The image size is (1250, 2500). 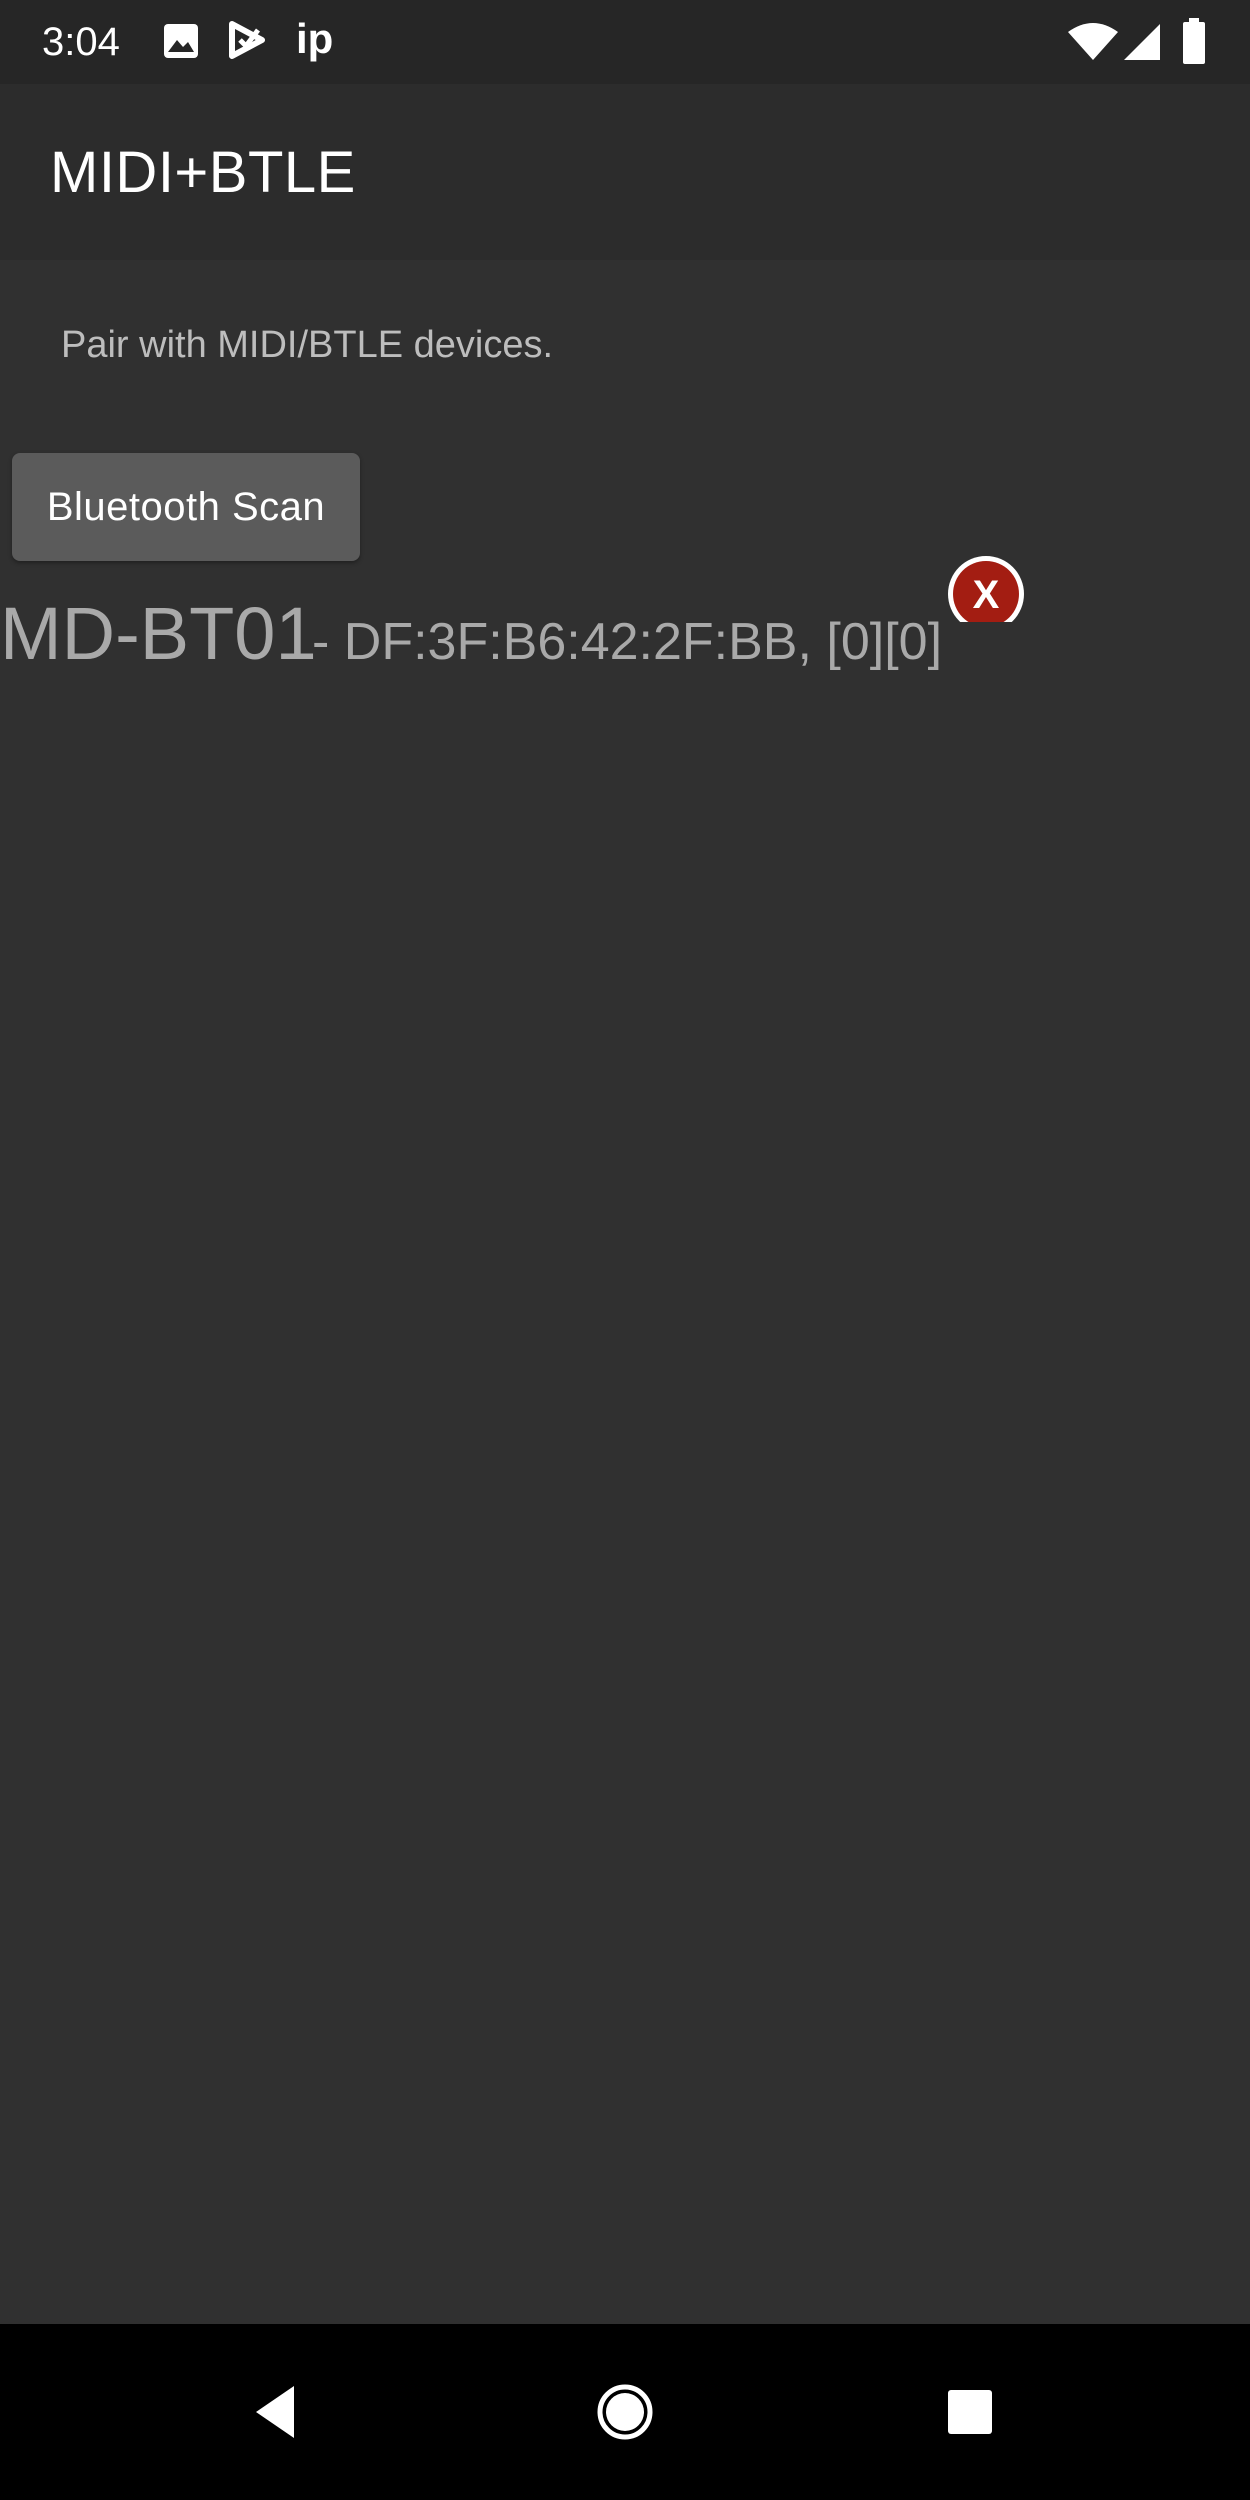 I want to click on app-bar: MIDI+BTLE, so click(x=625, y=172).